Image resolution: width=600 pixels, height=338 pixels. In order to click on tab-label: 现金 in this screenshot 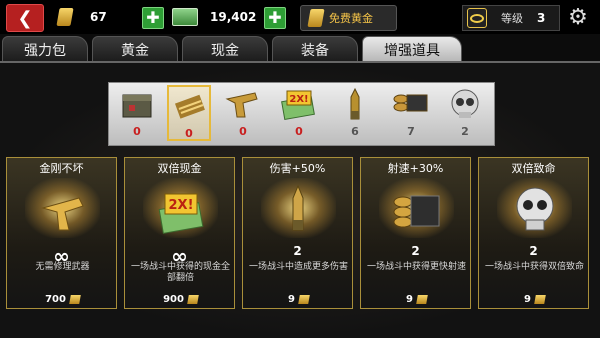, I will do `click(225, 50)`.